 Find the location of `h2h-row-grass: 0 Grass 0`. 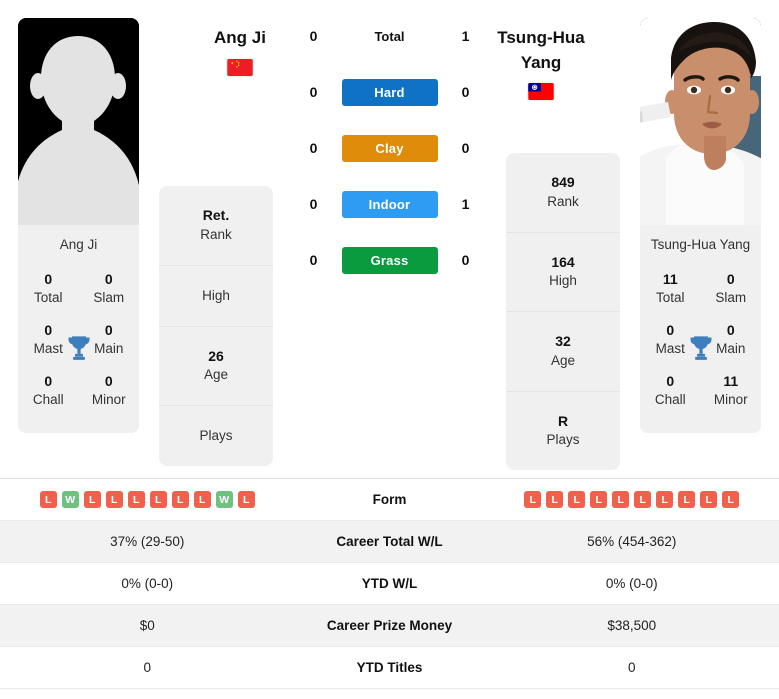

h2h-row-grass: 0 Grass 0 is located at coordinates (389, 260).